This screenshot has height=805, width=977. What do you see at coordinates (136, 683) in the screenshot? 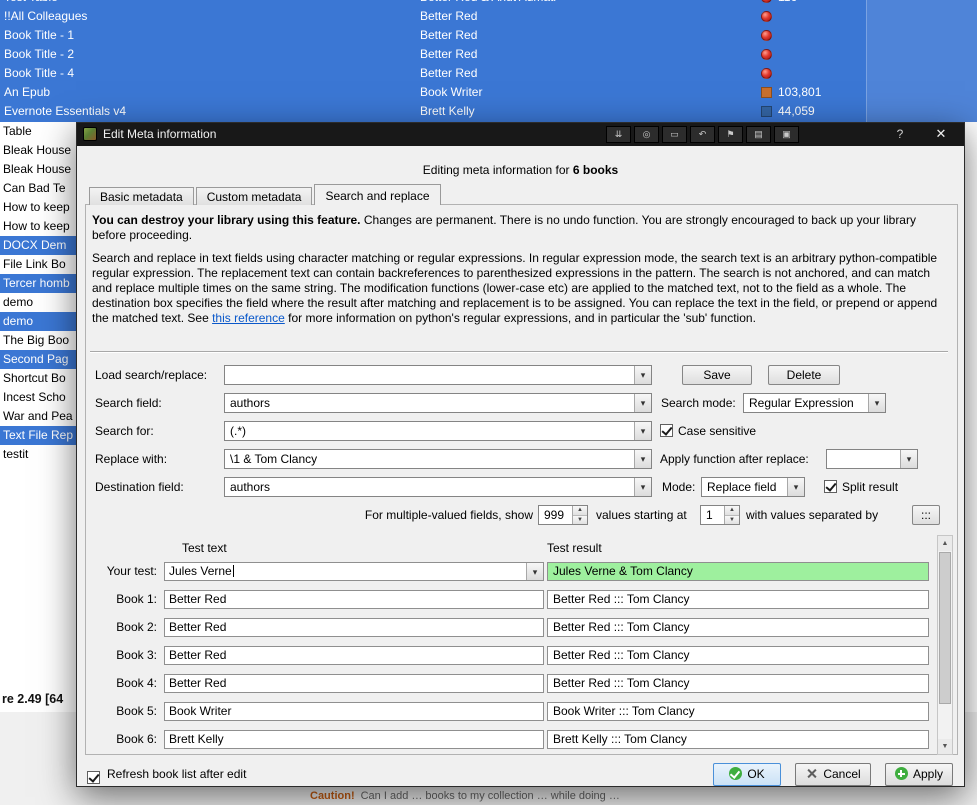
I see `book-4-label: Book 4:` at bounding box center [136, 683].